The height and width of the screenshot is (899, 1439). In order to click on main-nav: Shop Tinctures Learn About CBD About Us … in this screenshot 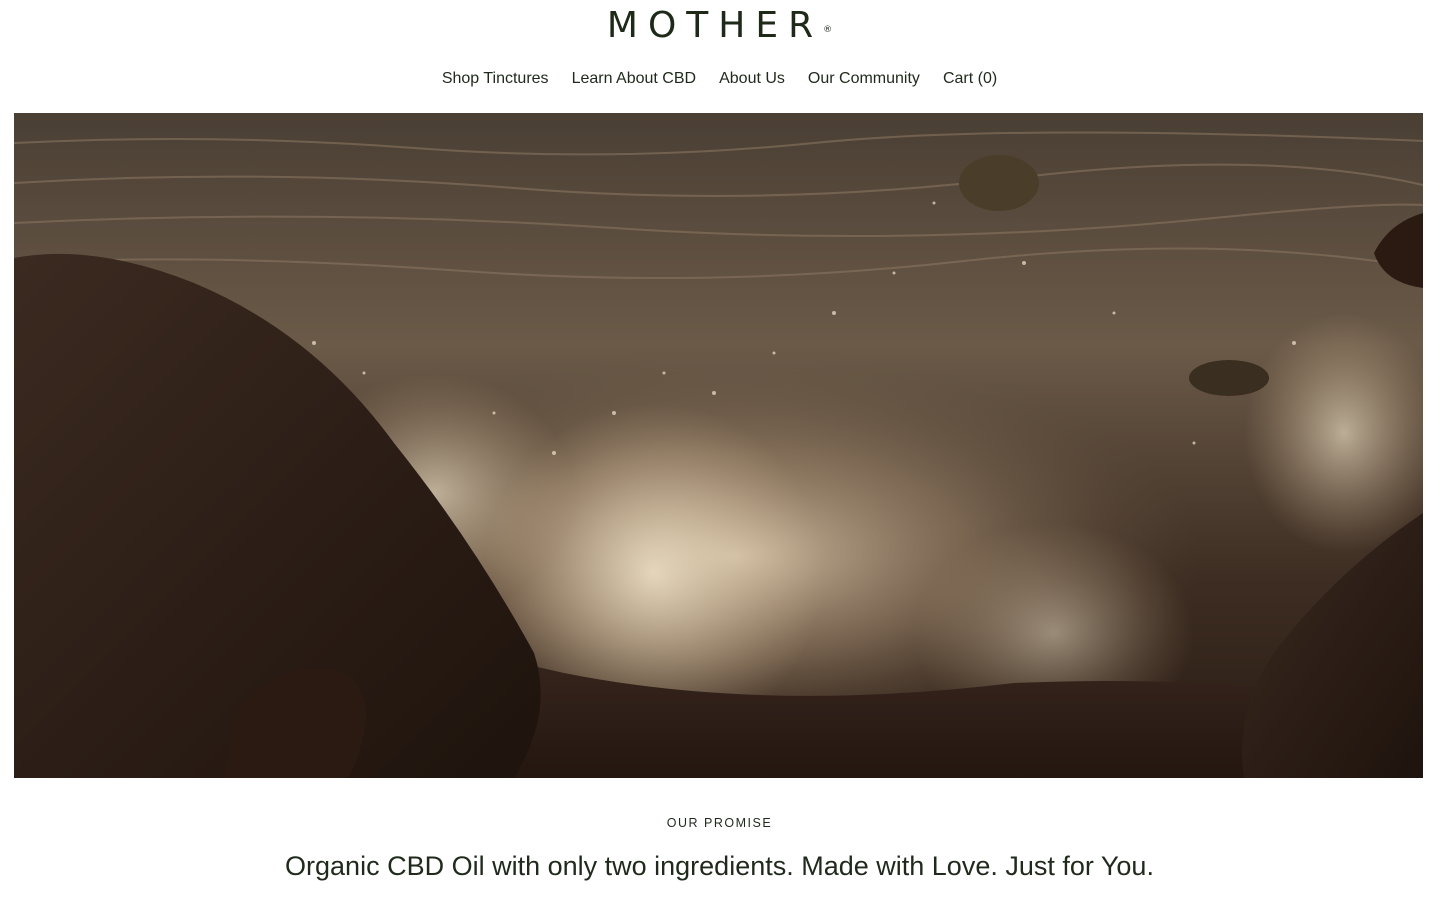, I will do `click(719, 79)`.